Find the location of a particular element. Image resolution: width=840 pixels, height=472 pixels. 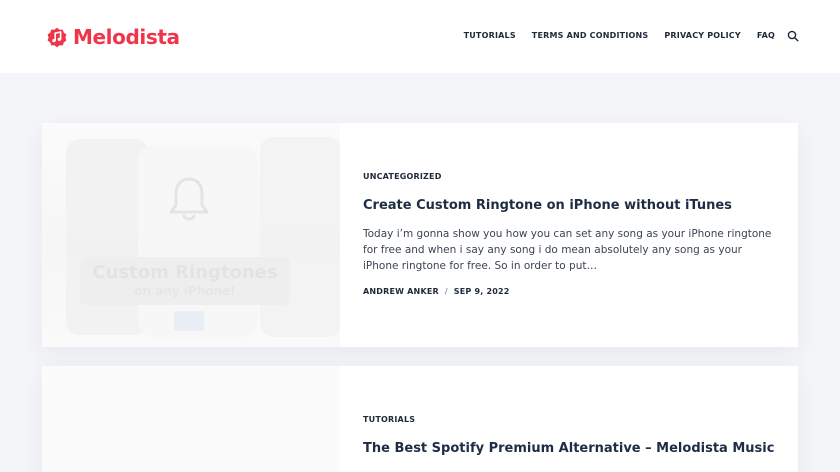

post-meta: ANDREW ANKER / SEP 9, 2022 is located at coordinates (436, 292).